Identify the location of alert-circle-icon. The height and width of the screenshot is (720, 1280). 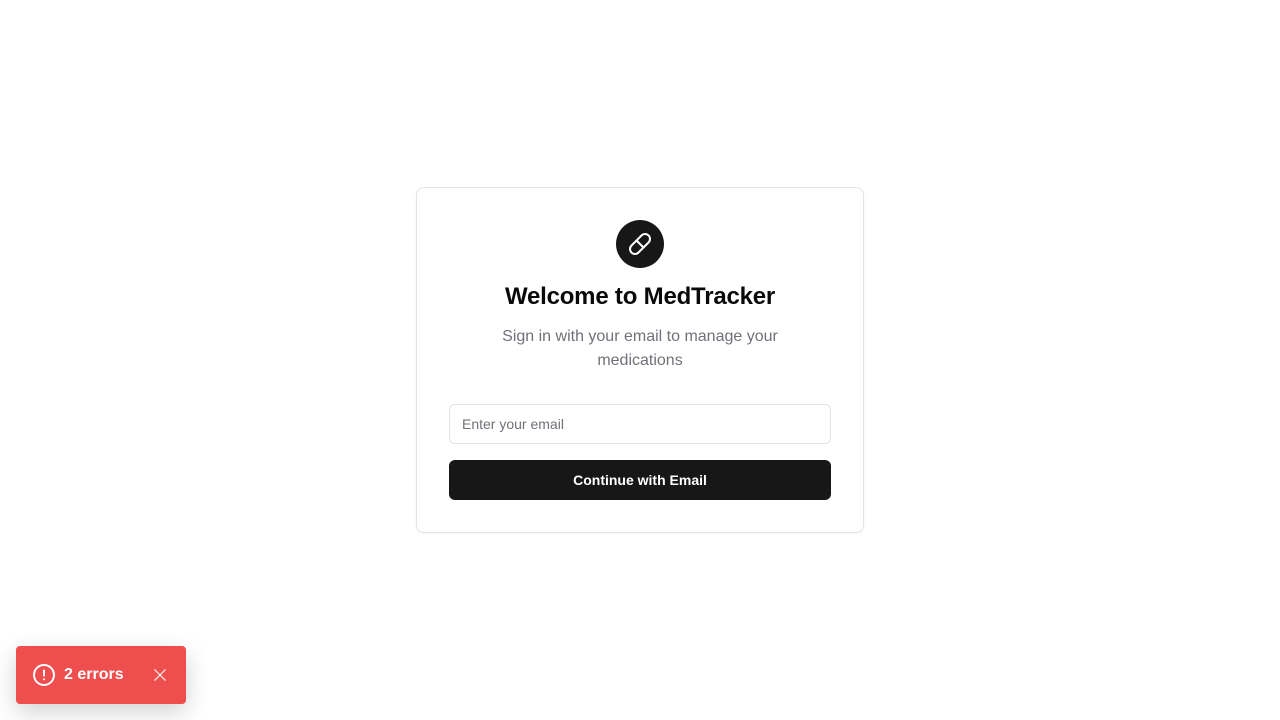
(44, 675).